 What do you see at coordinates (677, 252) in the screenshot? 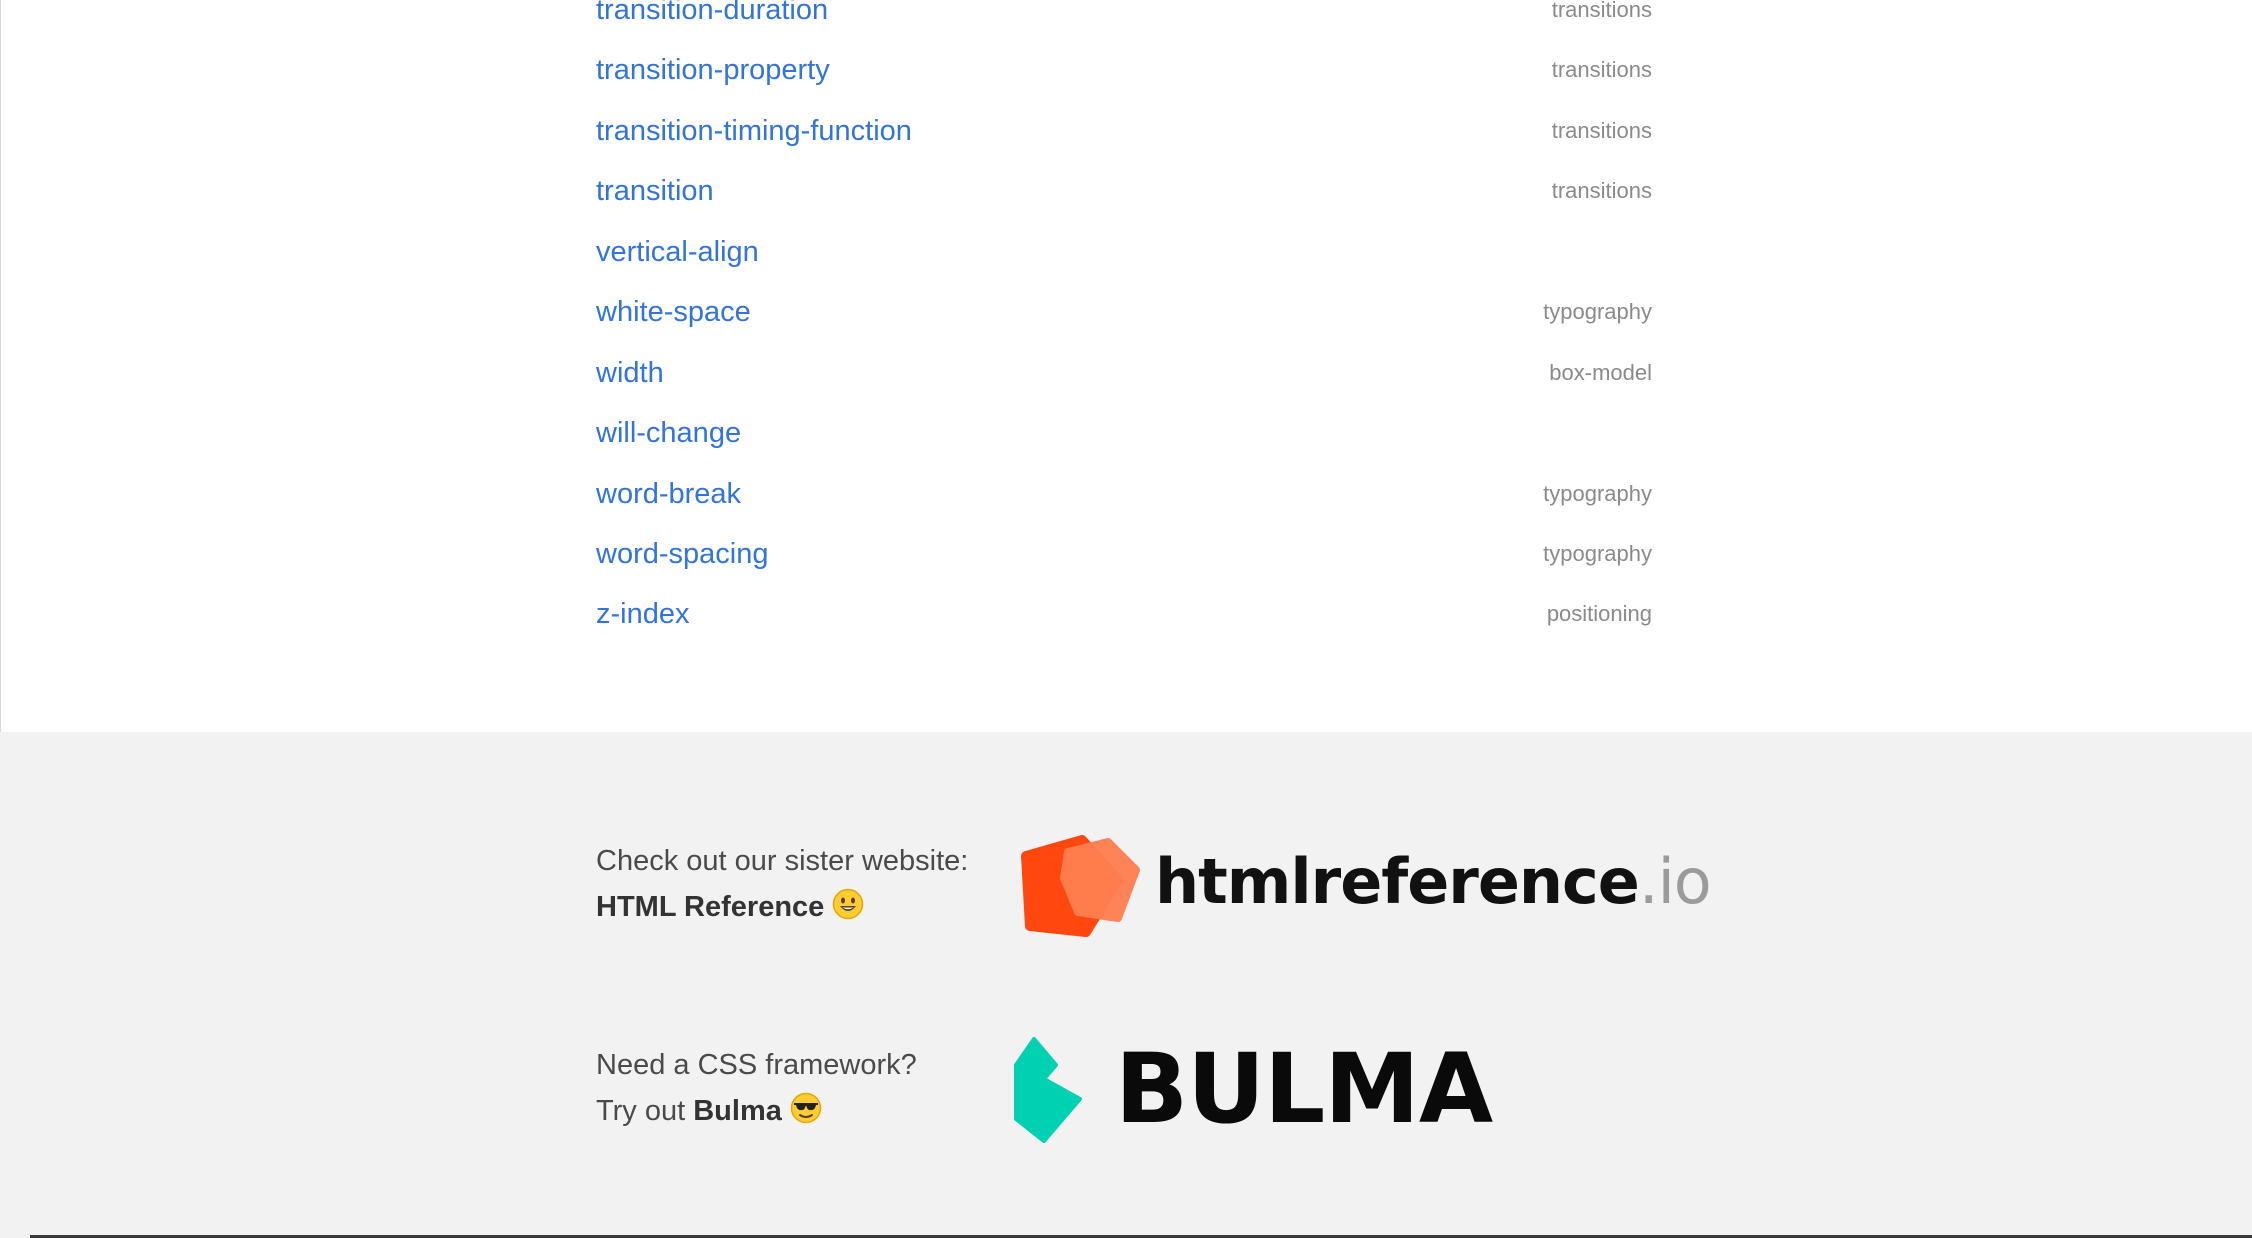
I see `property-link: vertical-align` at bounding box center [677, 252].